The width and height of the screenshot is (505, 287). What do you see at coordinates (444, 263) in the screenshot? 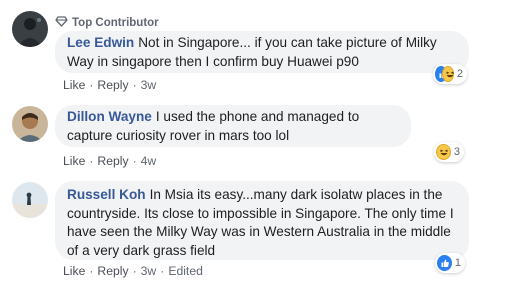
I see `like-reaction-icon` at bounding box center [444, 263].